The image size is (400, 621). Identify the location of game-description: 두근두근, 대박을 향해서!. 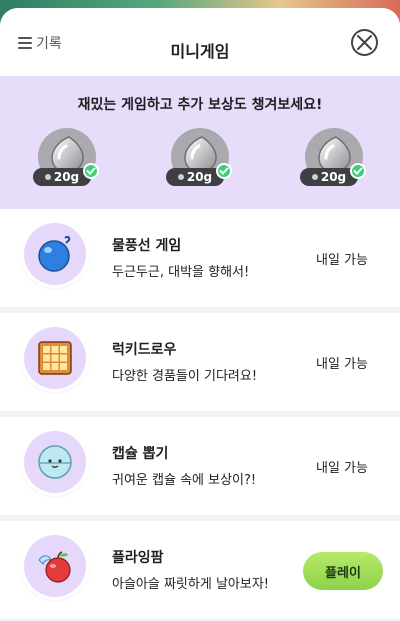
(181, 272).